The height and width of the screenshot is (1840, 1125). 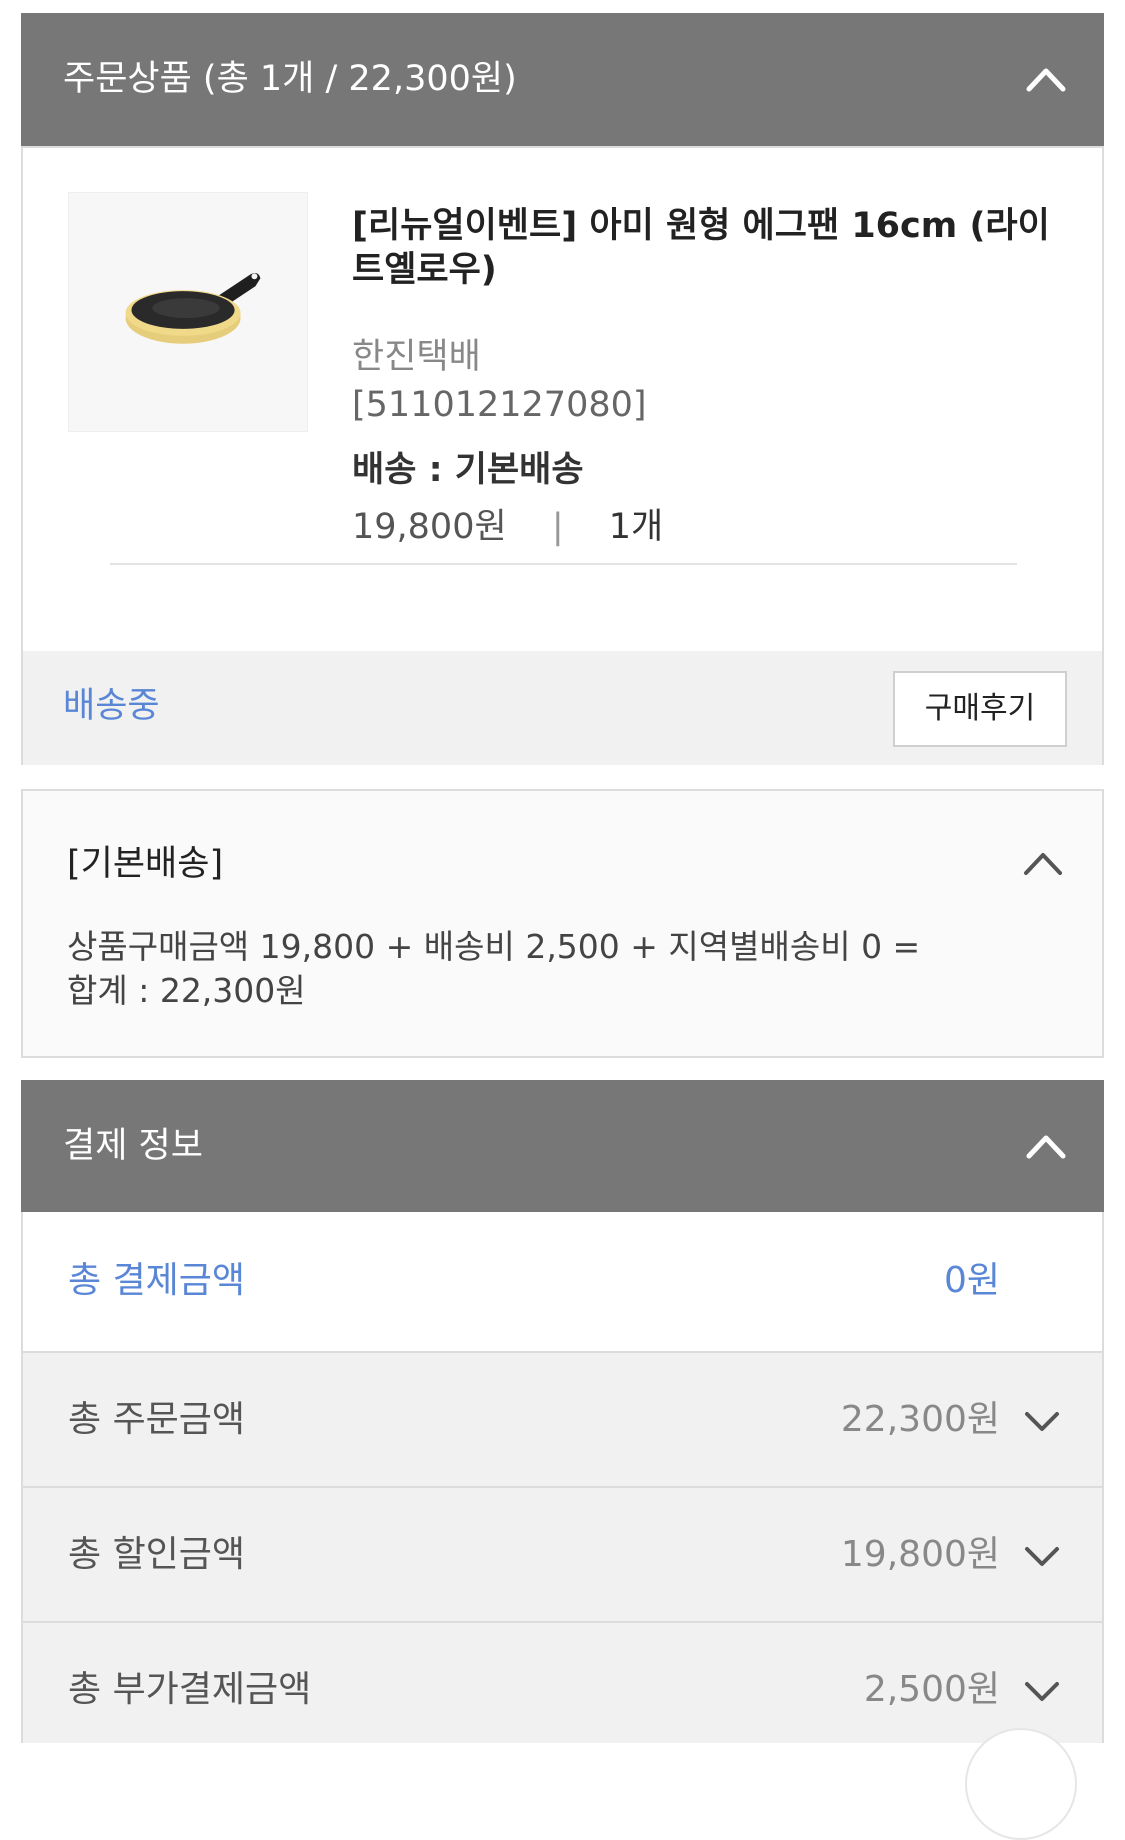 I want to click on row-label: 총 할인금액, so click(x=157, y=1554).